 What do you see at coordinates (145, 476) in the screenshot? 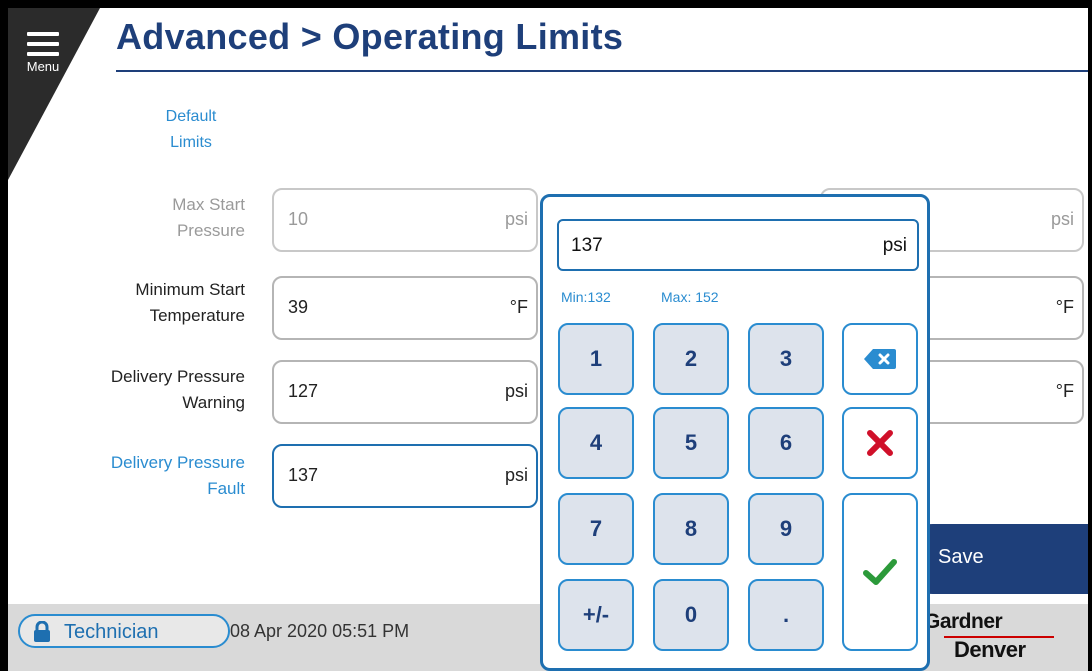
I see `delivery-pressure-fault-label: Delivery Pressure Fault` at bounding box center [145, 476].